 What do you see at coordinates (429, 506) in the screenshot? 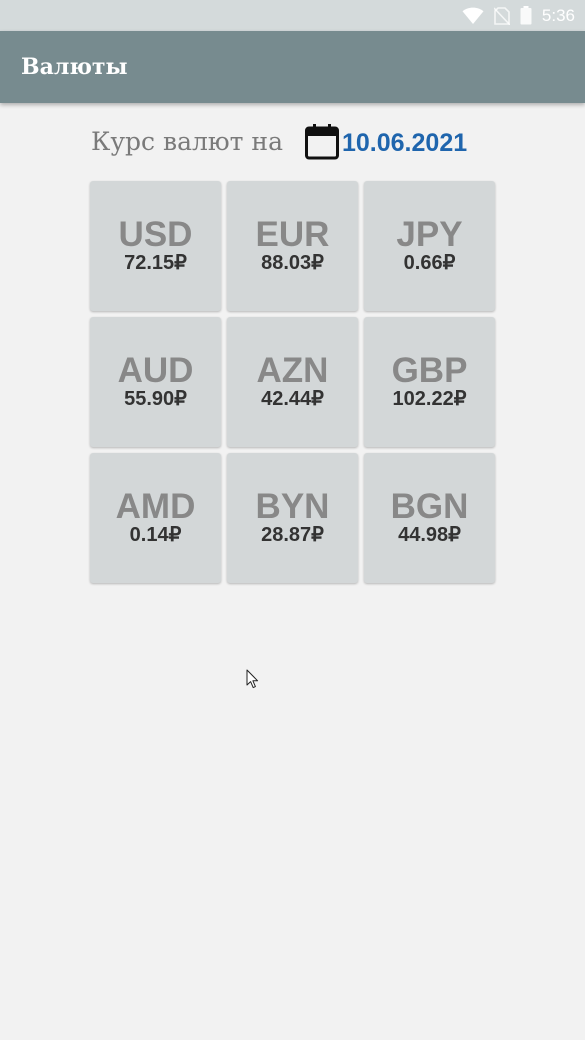
I see `currency-code: BGN` at bounding box center [429, 506].